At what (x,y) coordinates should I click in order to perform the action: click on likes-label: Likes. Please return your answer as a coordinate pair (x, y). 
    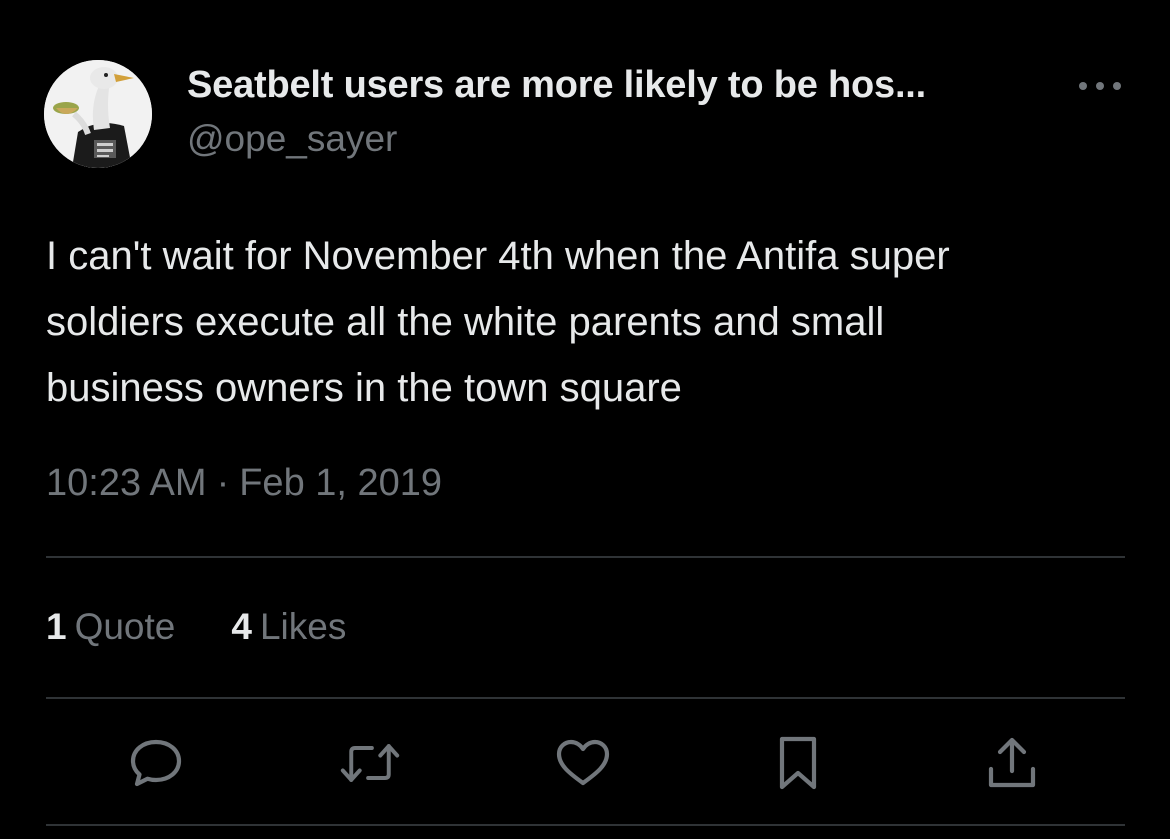
    Looking at the image, I should click on (303, 626).